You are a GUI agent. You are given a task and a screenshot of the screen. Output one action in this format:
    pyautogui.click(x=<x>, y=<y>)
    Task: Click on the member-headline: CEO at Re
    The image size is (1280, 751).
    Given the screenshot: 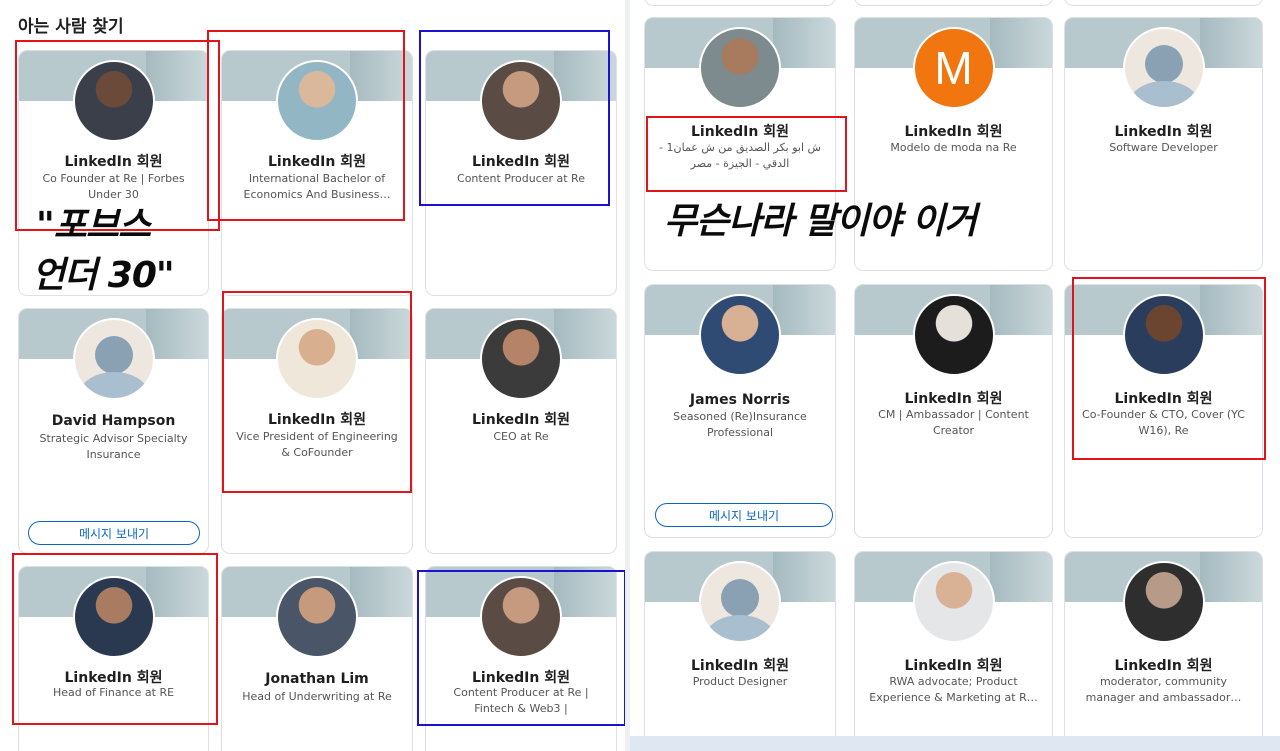 What is the action you would take?
    pyautogui.click(x=521, y=436)
    